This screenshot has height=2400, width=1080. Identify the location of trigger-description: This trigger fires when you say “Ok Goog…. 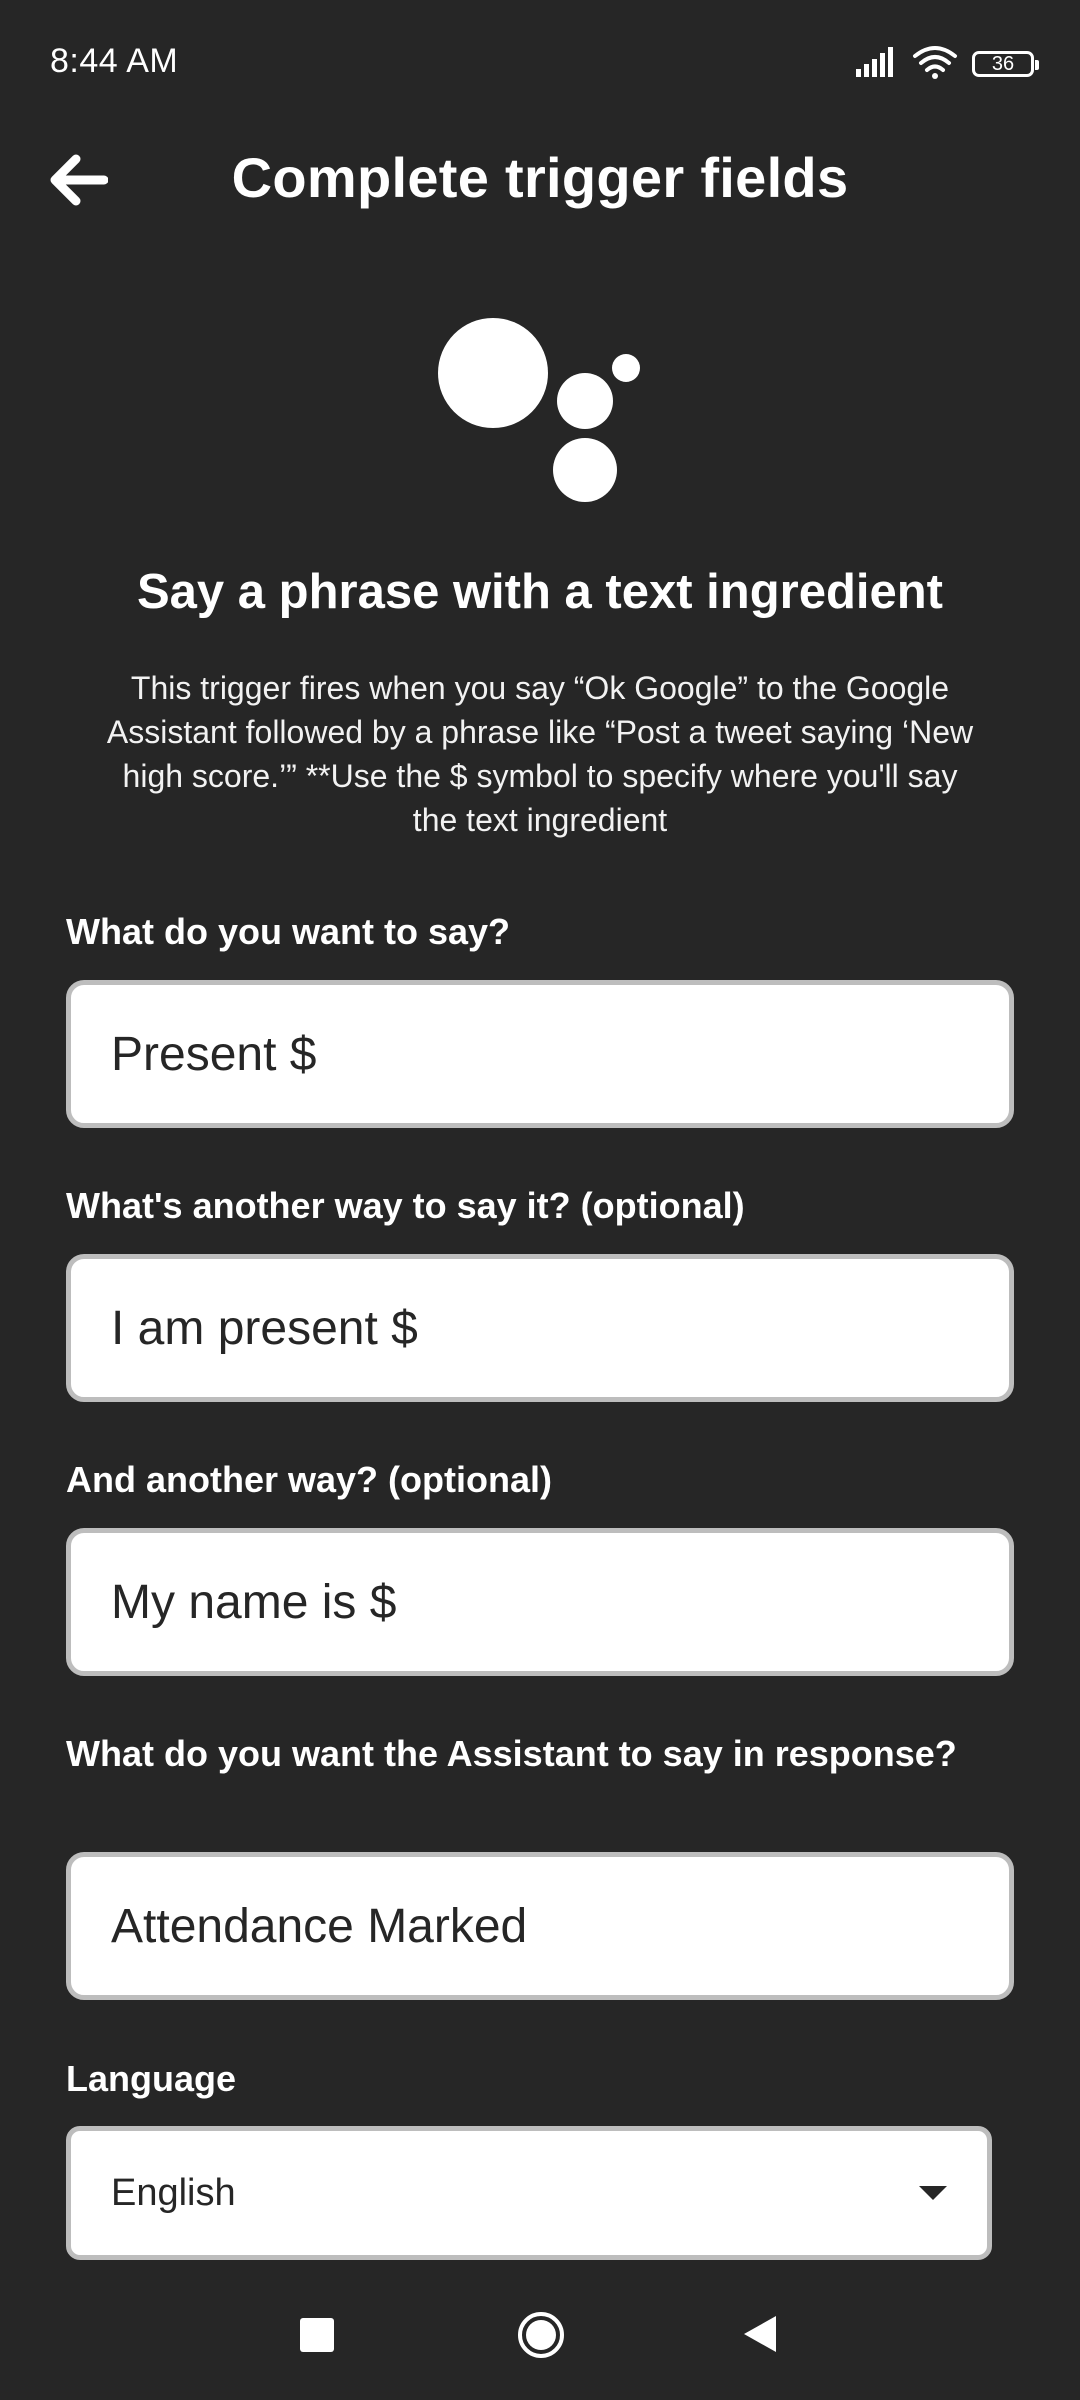
(540, 754).